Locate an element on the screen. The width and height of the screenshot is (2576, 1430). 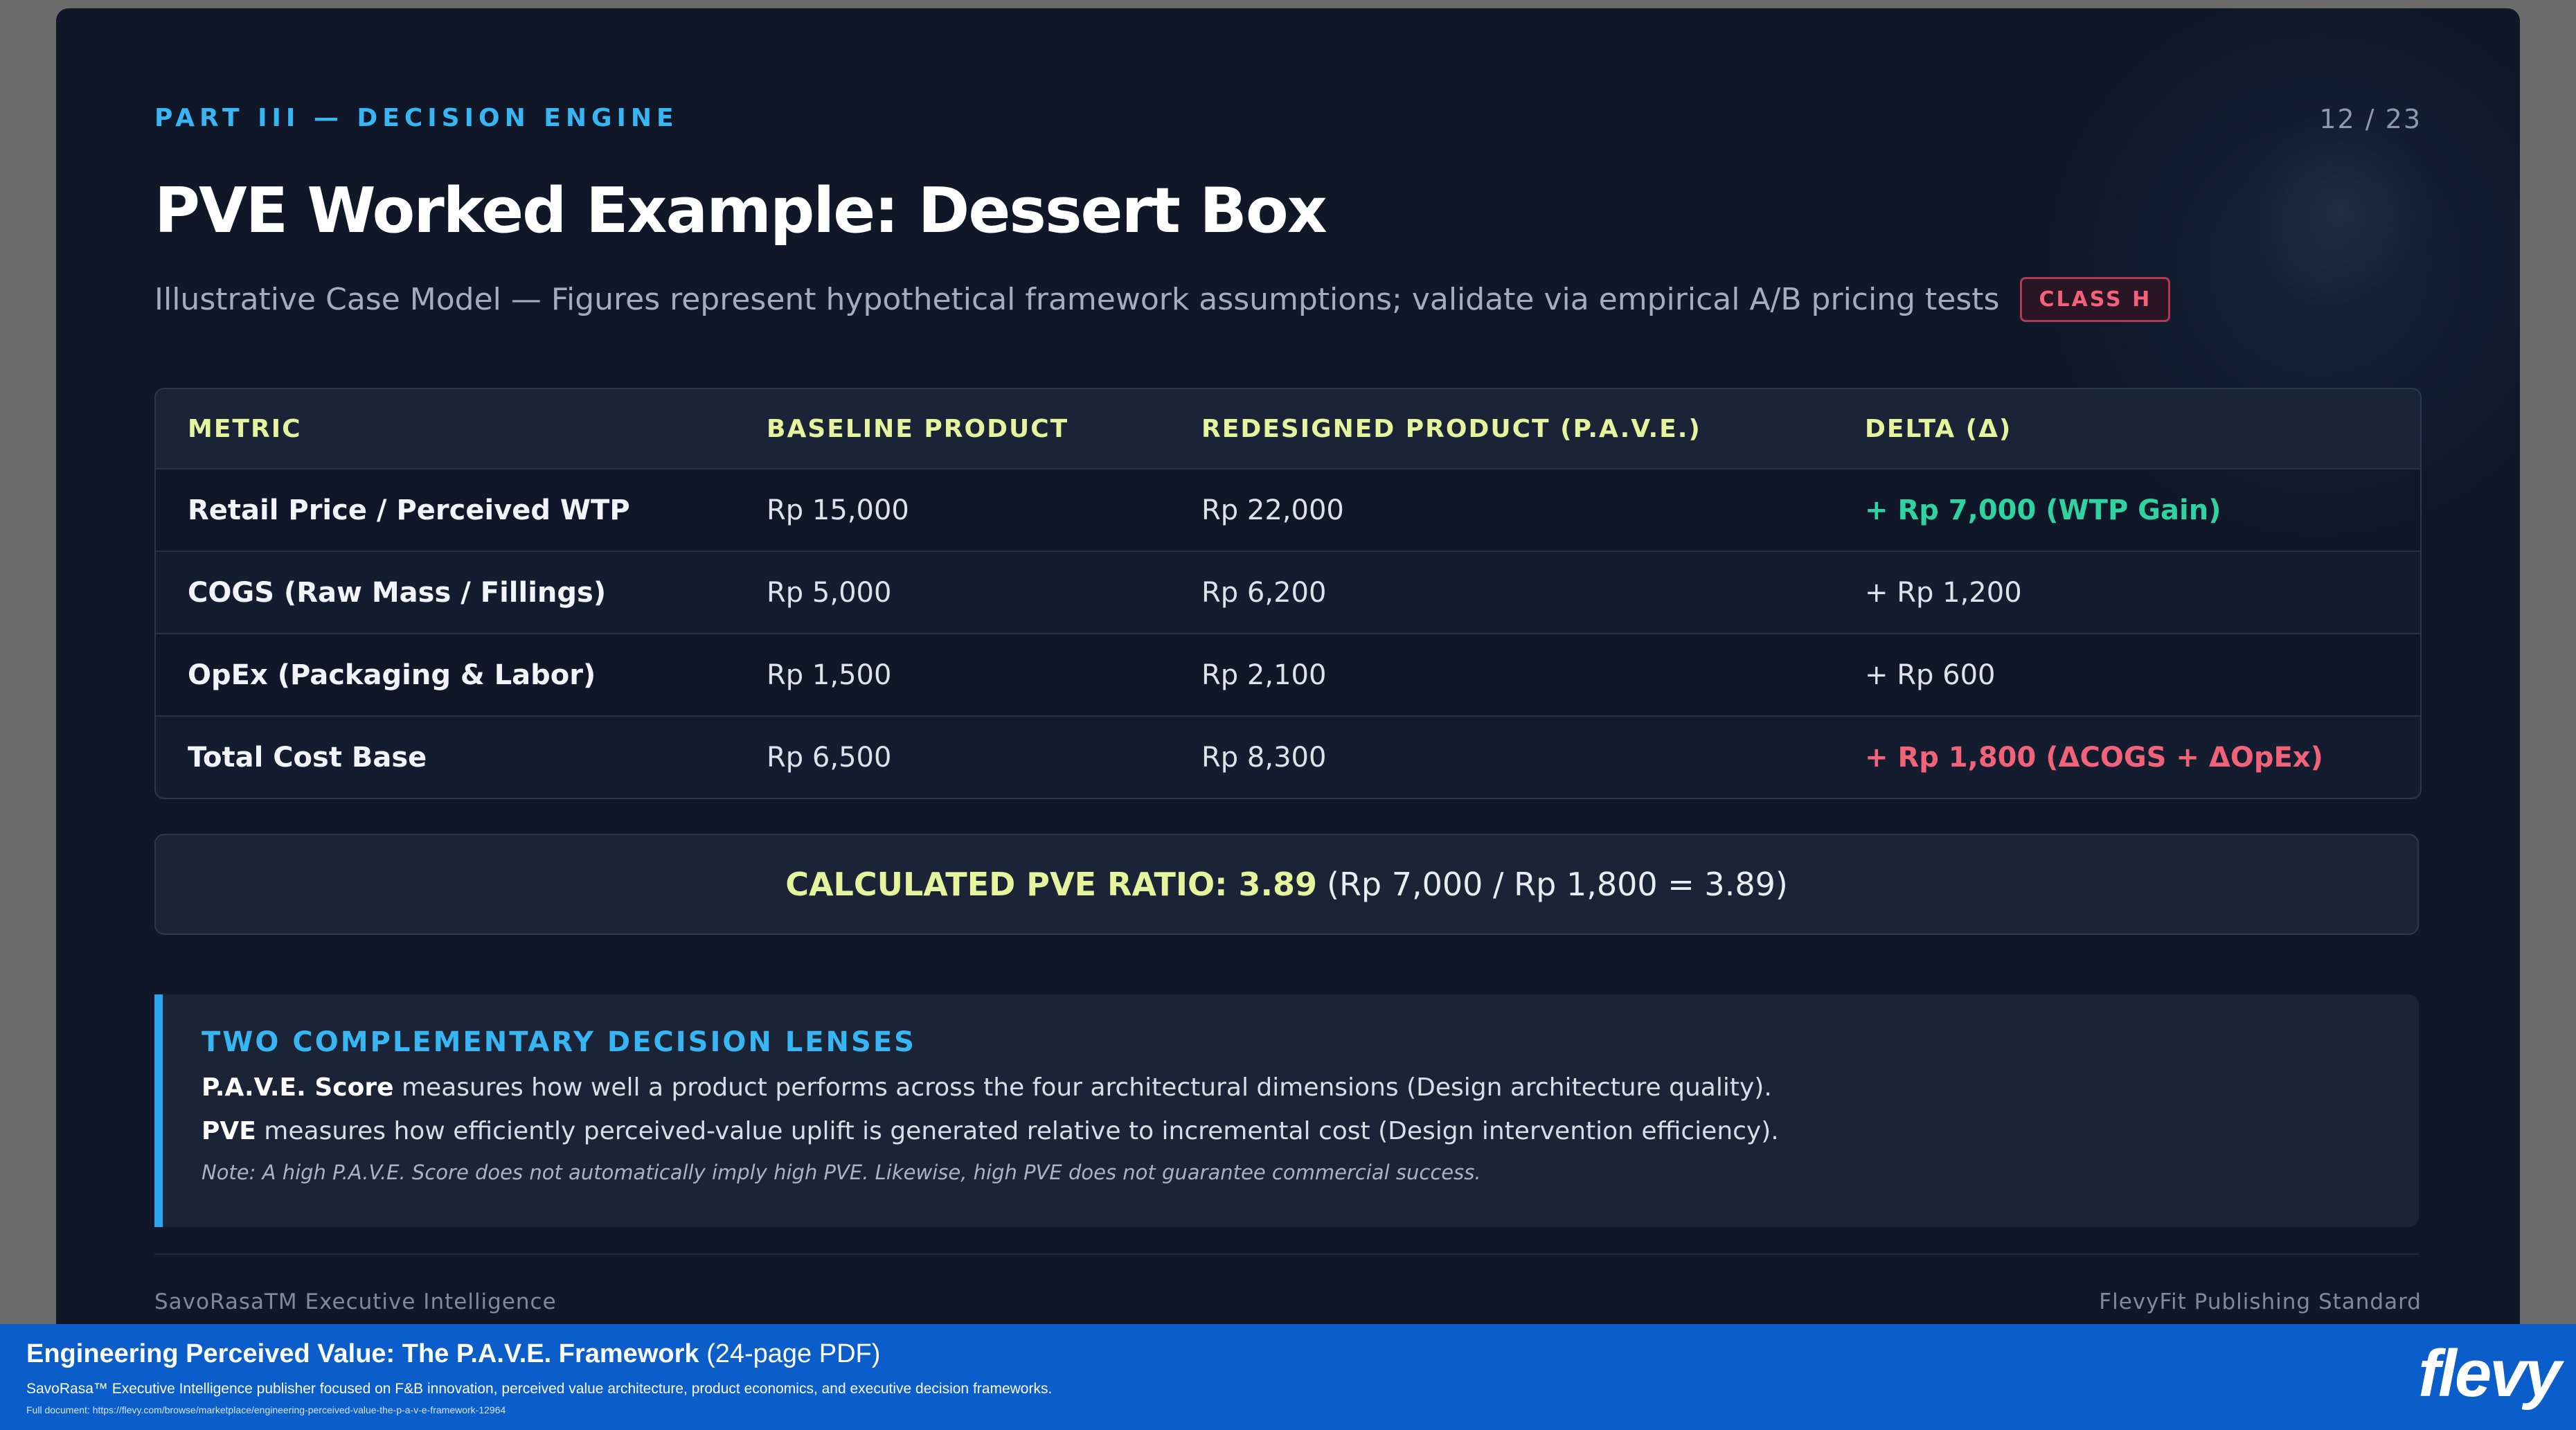
cell-redesigned: Rp 8,300 is located at coordinates (1502, 756).